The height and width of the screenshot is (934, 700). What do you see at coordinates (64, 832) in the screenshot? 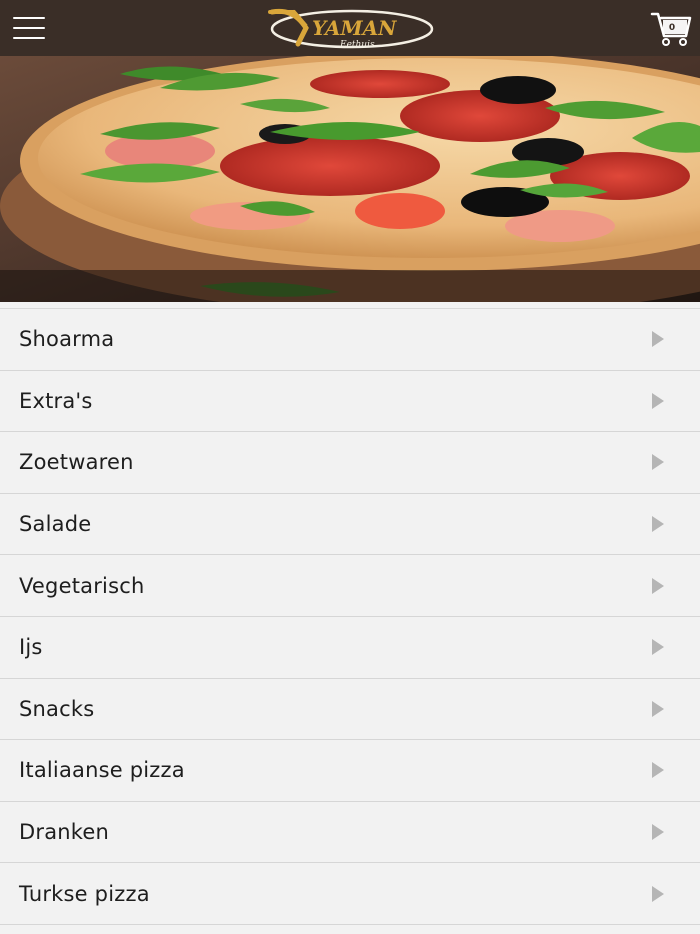
I see `category-label: Dranken` at bounding box center [64, 832].